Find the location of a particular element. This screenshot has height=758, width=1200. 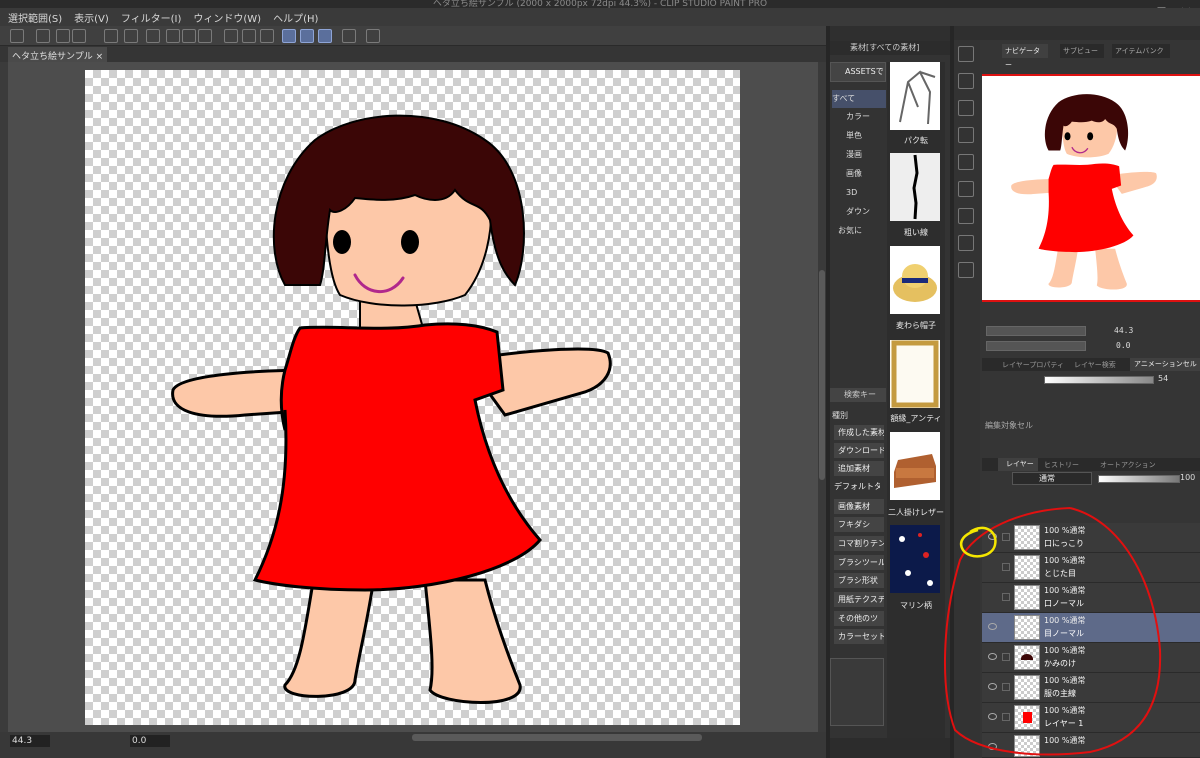

menu-filter: フィルター(I) is located at coordinates (151, 17).